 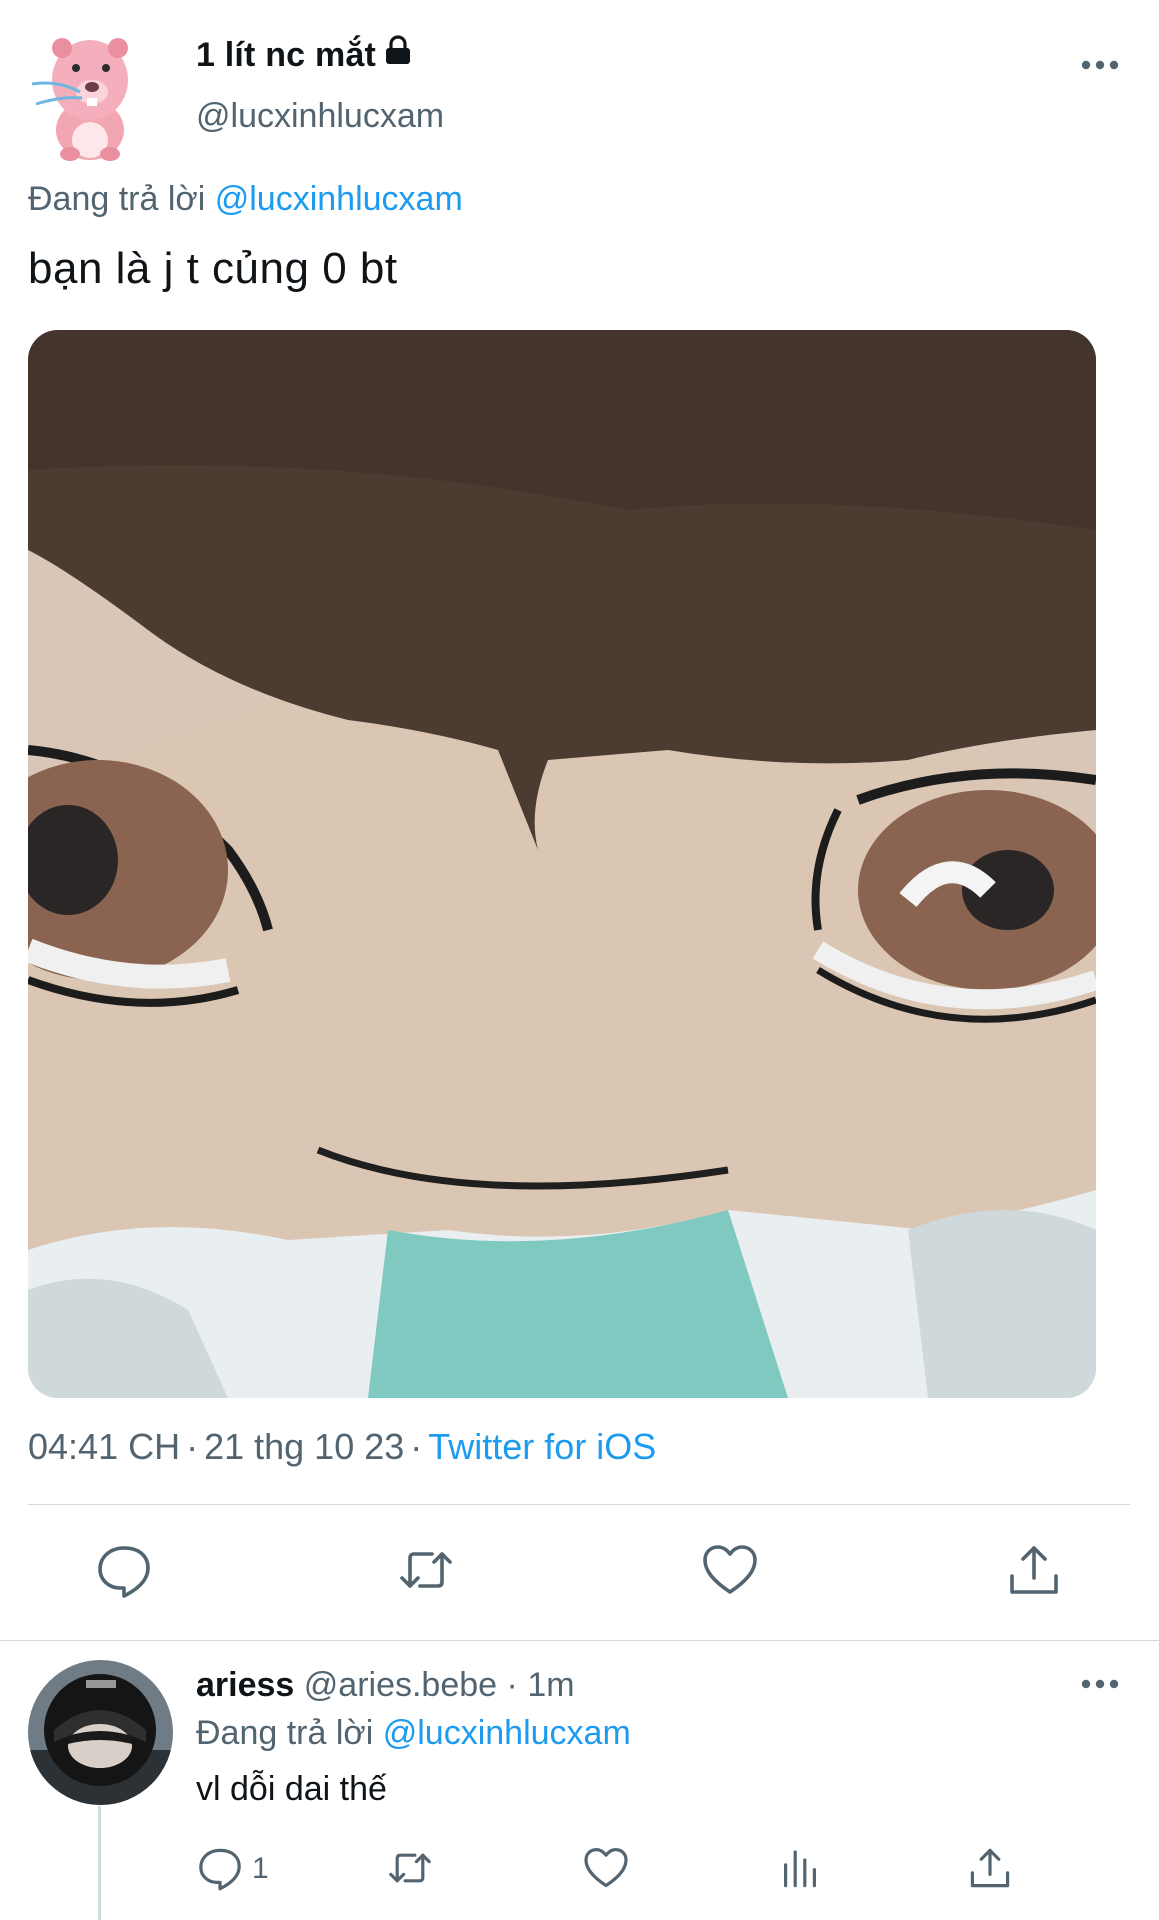 What do you see at coordinates (99, 1863) in the screenshot?
I see `thread-line` at bounding box center [99, 1863].